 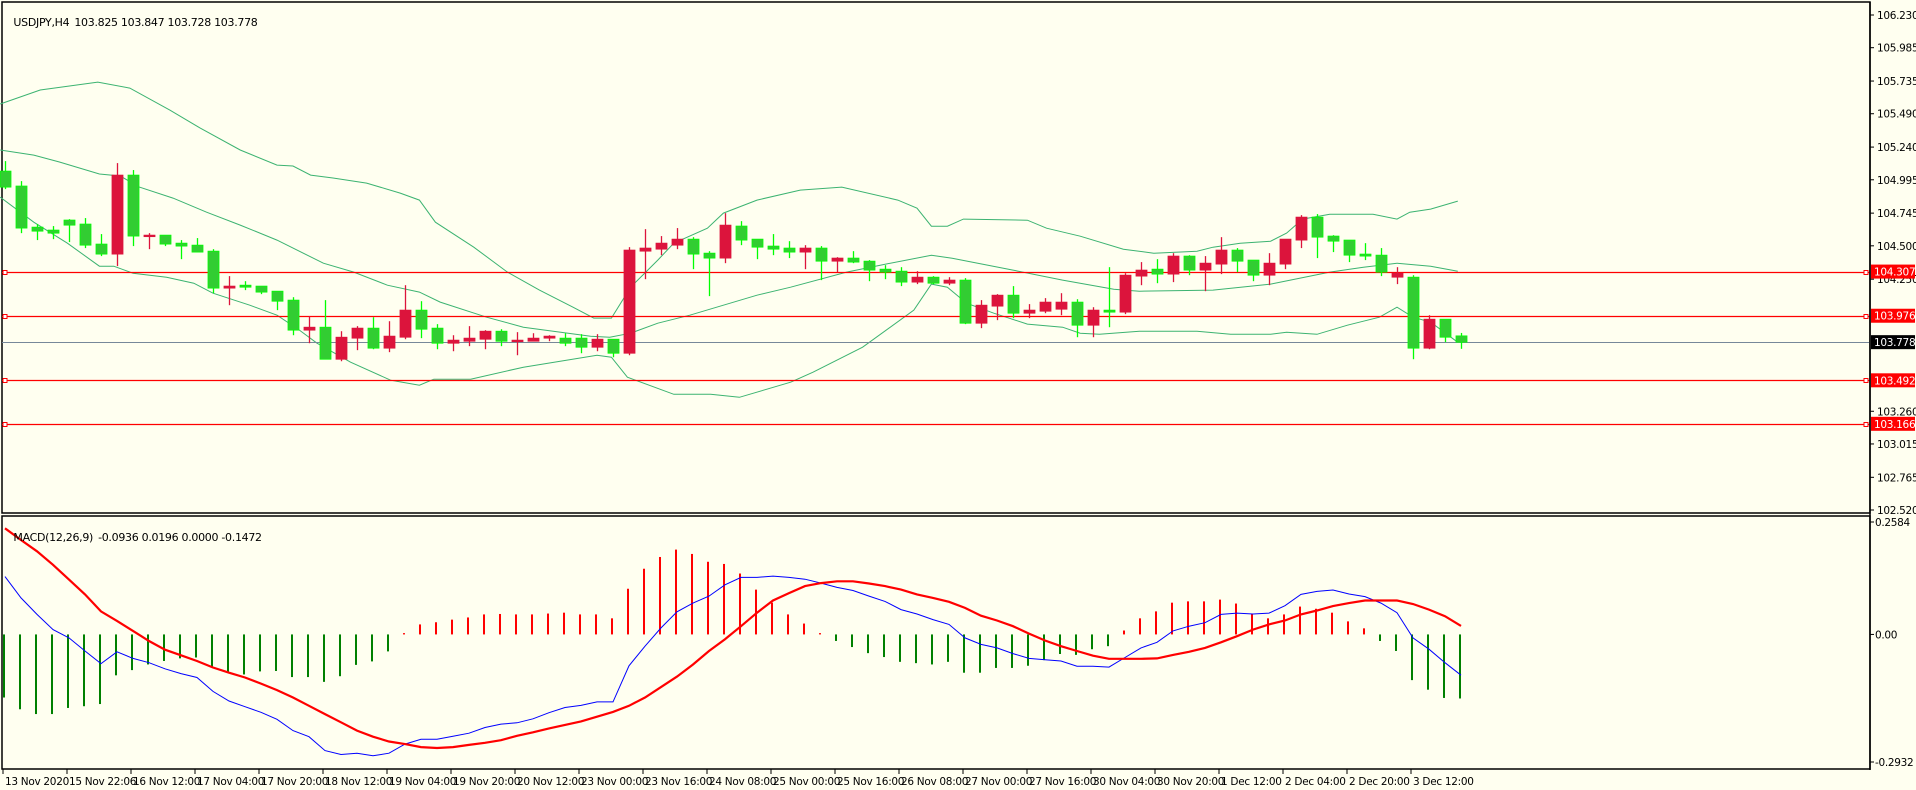 What do you see at coordinates (1896, 478) in the screenshot?
I see `price-tick-label: 102.765` at bounding box center [1896, 478].